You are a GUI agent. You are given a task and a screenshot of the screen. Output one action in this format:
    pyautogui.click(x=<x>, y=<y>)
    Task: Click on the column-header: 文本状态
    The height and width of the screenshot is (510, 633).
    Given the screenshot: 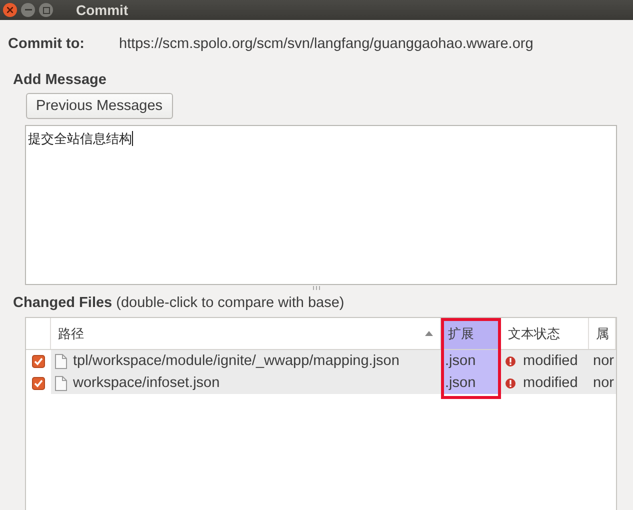 What is the action you would take?
    pyautogui.click(x=545, y=333)
    